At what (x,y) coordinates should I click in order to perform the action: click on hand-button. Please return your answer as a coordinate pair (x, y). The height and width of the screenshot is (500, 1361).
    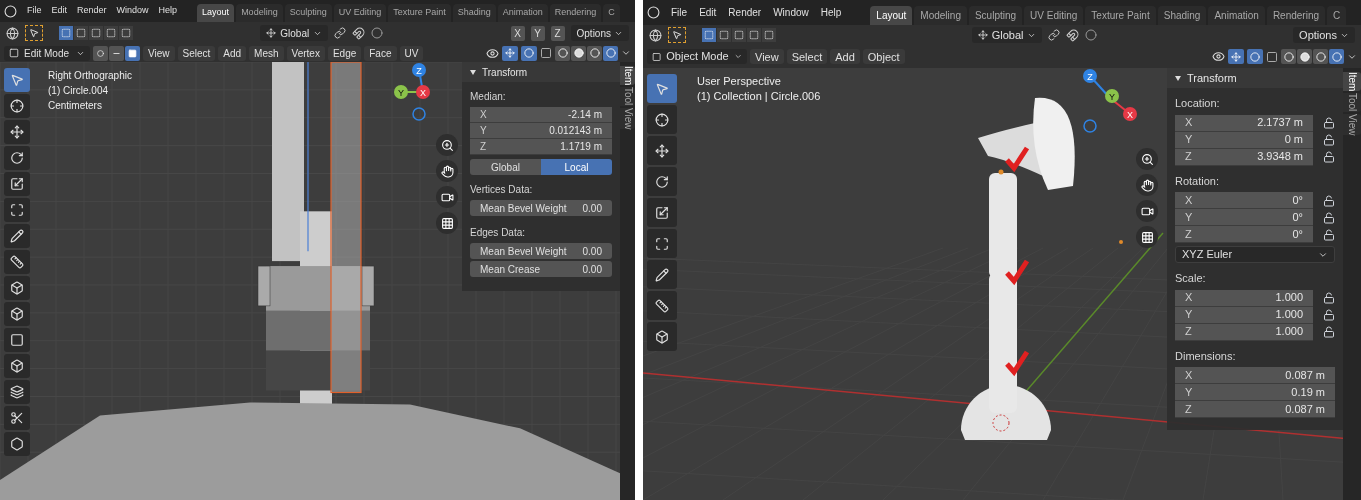
    Looking at the image, I should click on (1147, 185).